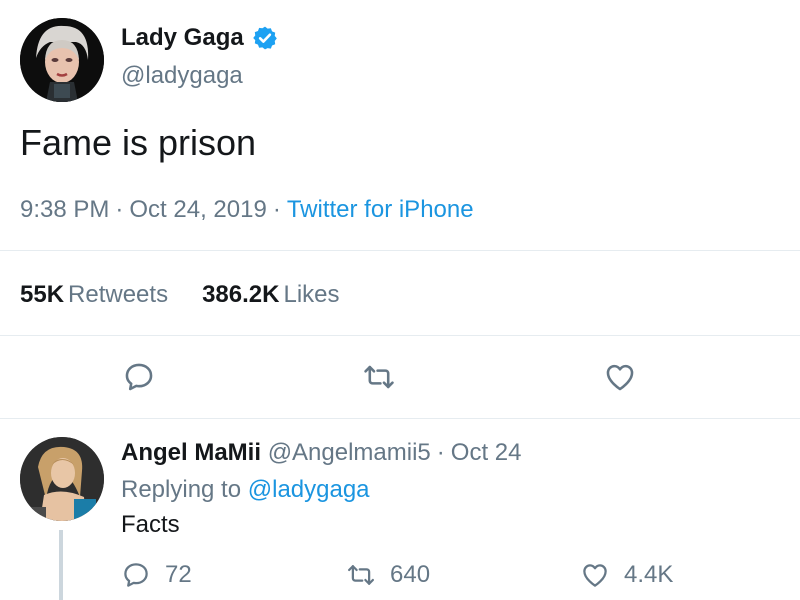 The height and width of the screenshot is (600, 800). What do you see at coordinates (245, 490) in the screenshot?
I see `replying-to: Replying to @ladygaga` at bounding box center [245, 490].